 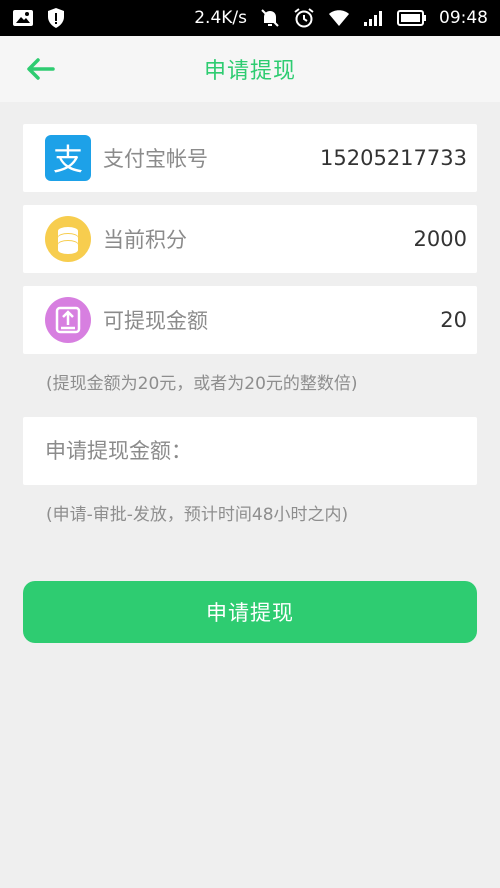 I want to click on arrow-left-icon, so click(x=41, y=69).